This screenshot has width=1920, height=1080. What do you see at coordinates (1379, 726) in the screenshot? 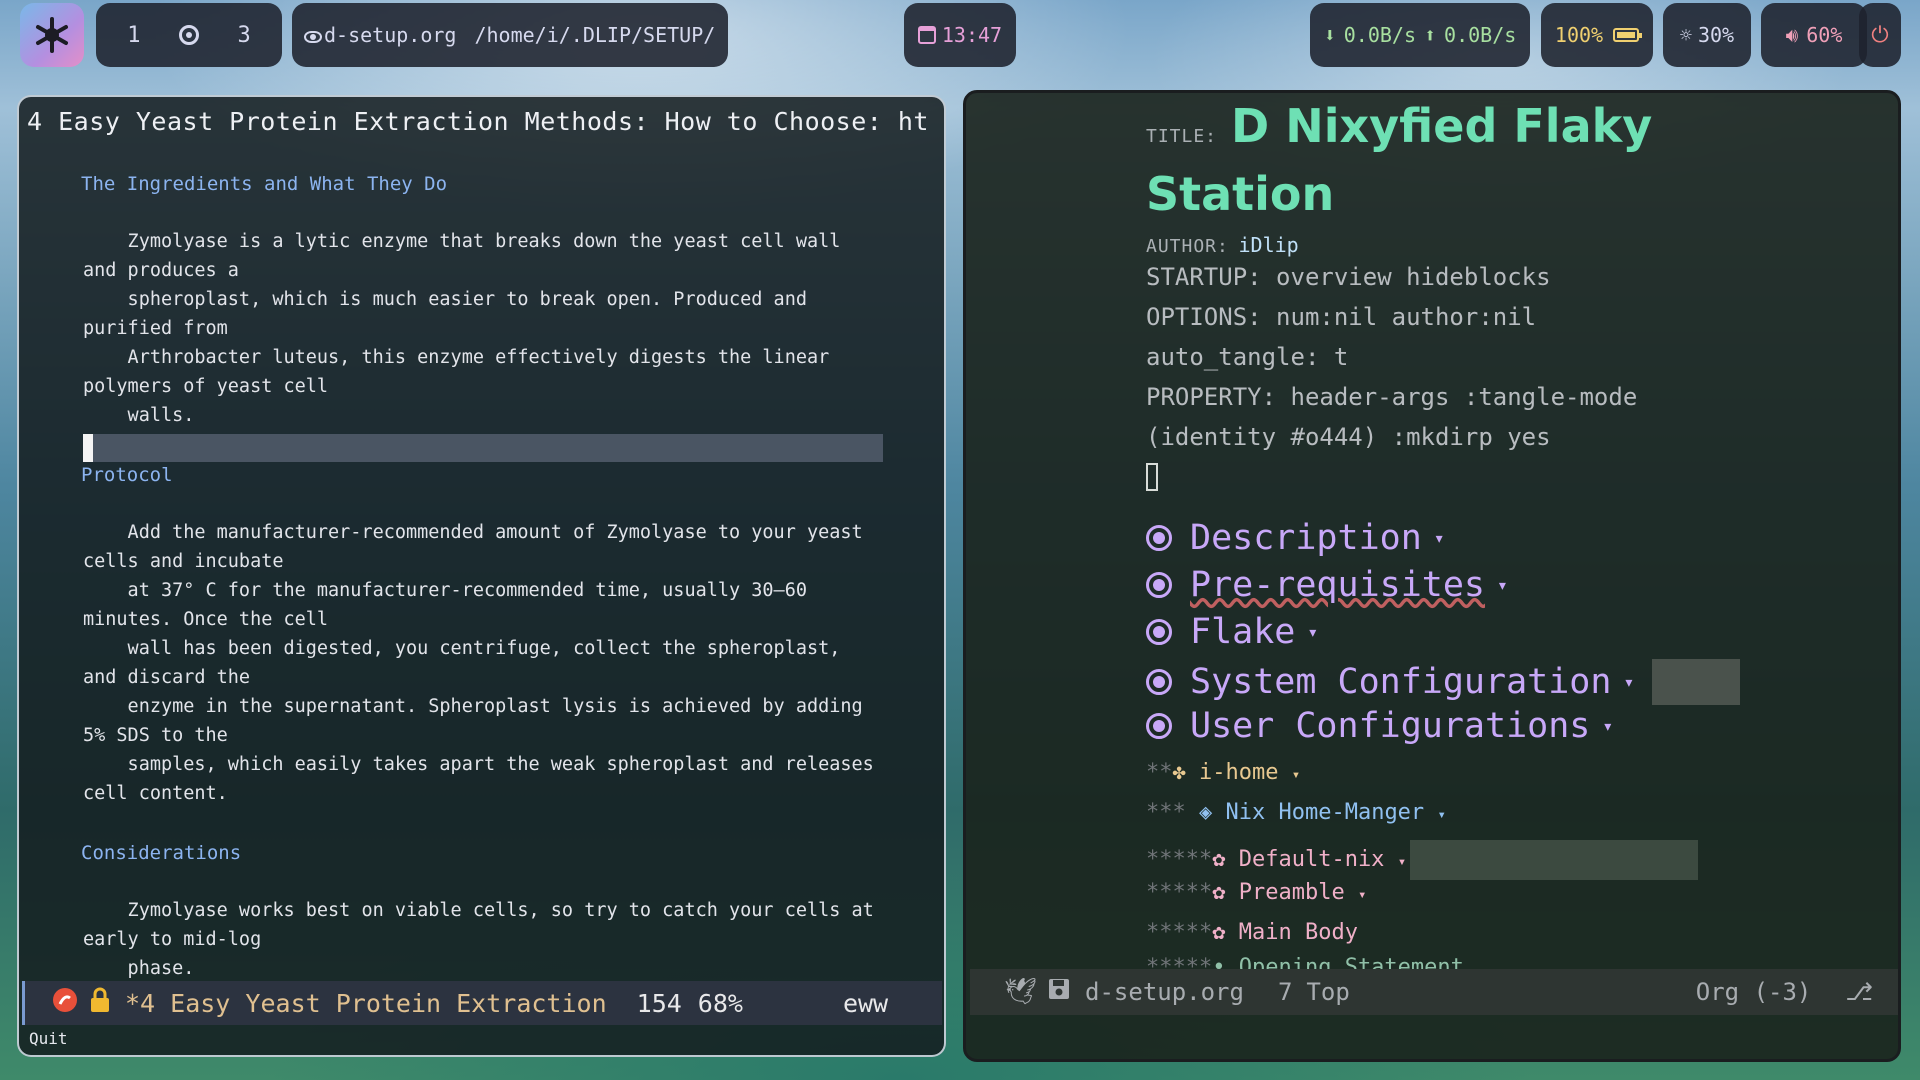
I see `heading-user-configurations: User Configurations ▾` at bounding box center [1379, 726].